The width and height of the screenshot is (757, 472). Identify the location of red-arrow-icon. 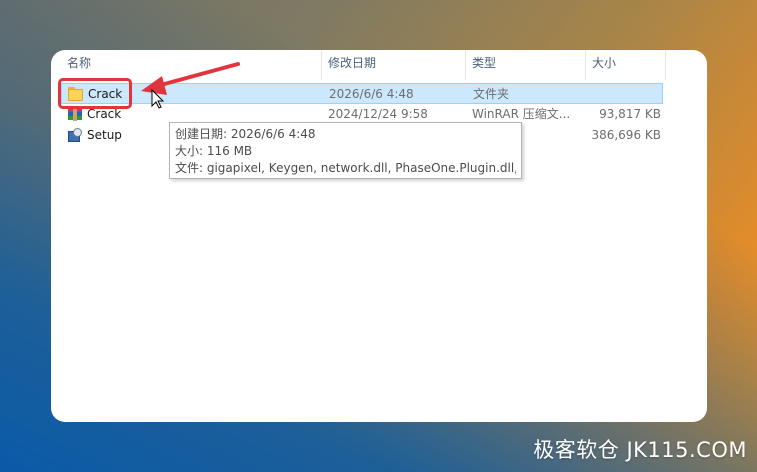
(190, 78).